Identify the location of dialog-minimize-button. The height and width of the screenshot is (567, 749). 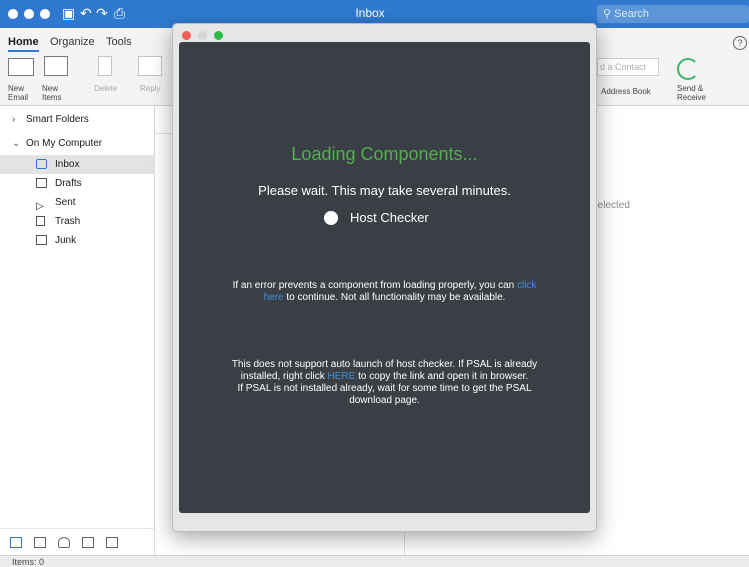
(202, 35).